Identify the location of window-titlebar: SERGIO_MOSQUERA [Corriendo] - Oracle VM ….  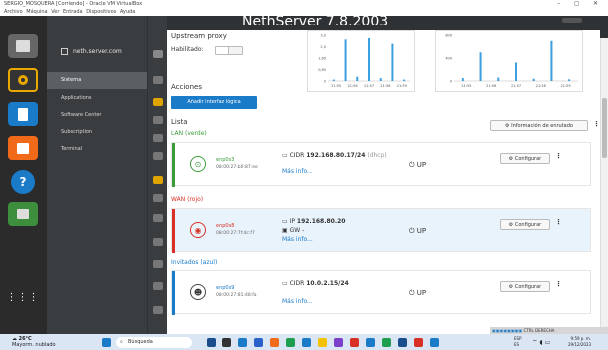
(304, 4).